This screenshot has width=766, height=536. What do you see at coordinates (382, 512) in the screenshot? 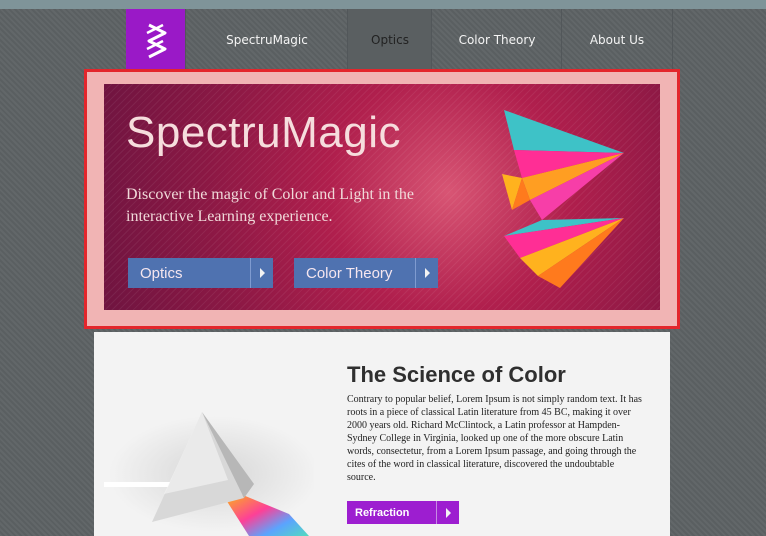
I see `refraction-button-label: Refraction` at bounding box center [382, 512].